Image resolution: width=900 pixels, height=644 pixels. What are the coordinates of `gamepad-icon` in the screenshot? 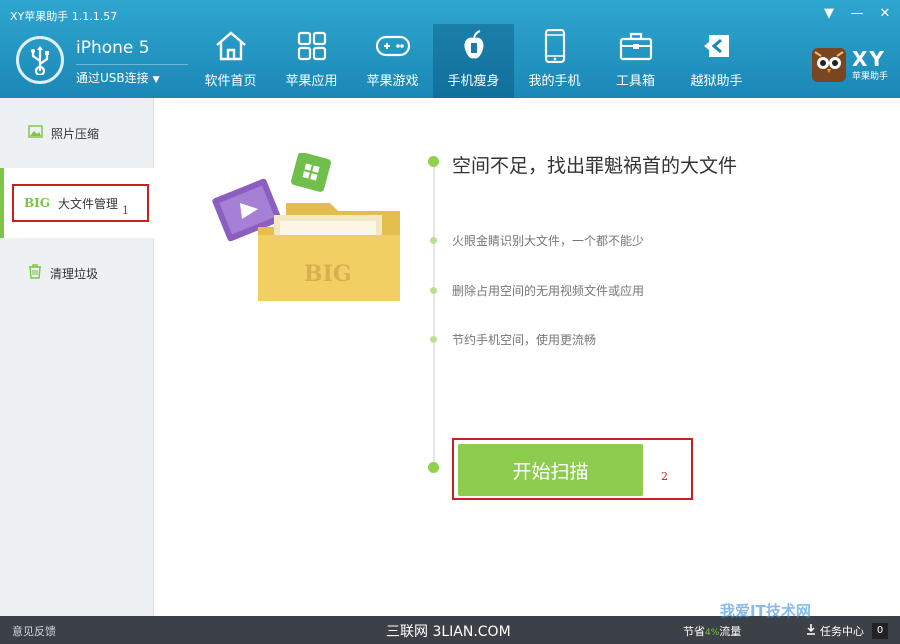 It's located at (393, 46).